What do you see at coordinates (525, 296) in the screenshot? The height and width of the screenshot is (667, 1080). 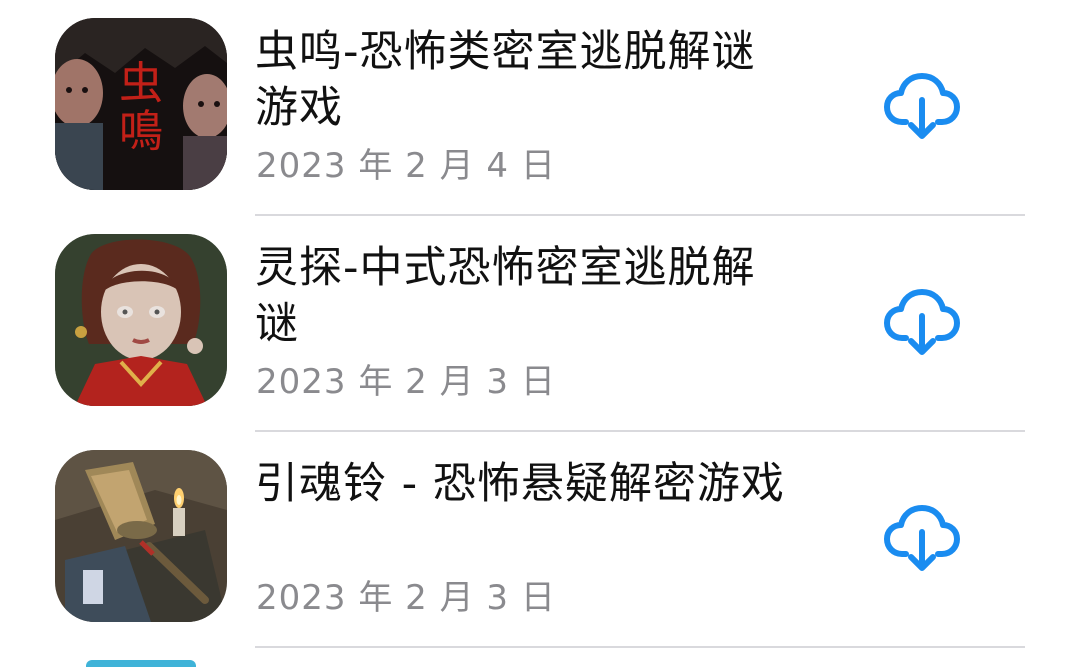 I see `app-title: 灵探-中式恐怖密室逃脱解谜` at bounding box center [525, 296].